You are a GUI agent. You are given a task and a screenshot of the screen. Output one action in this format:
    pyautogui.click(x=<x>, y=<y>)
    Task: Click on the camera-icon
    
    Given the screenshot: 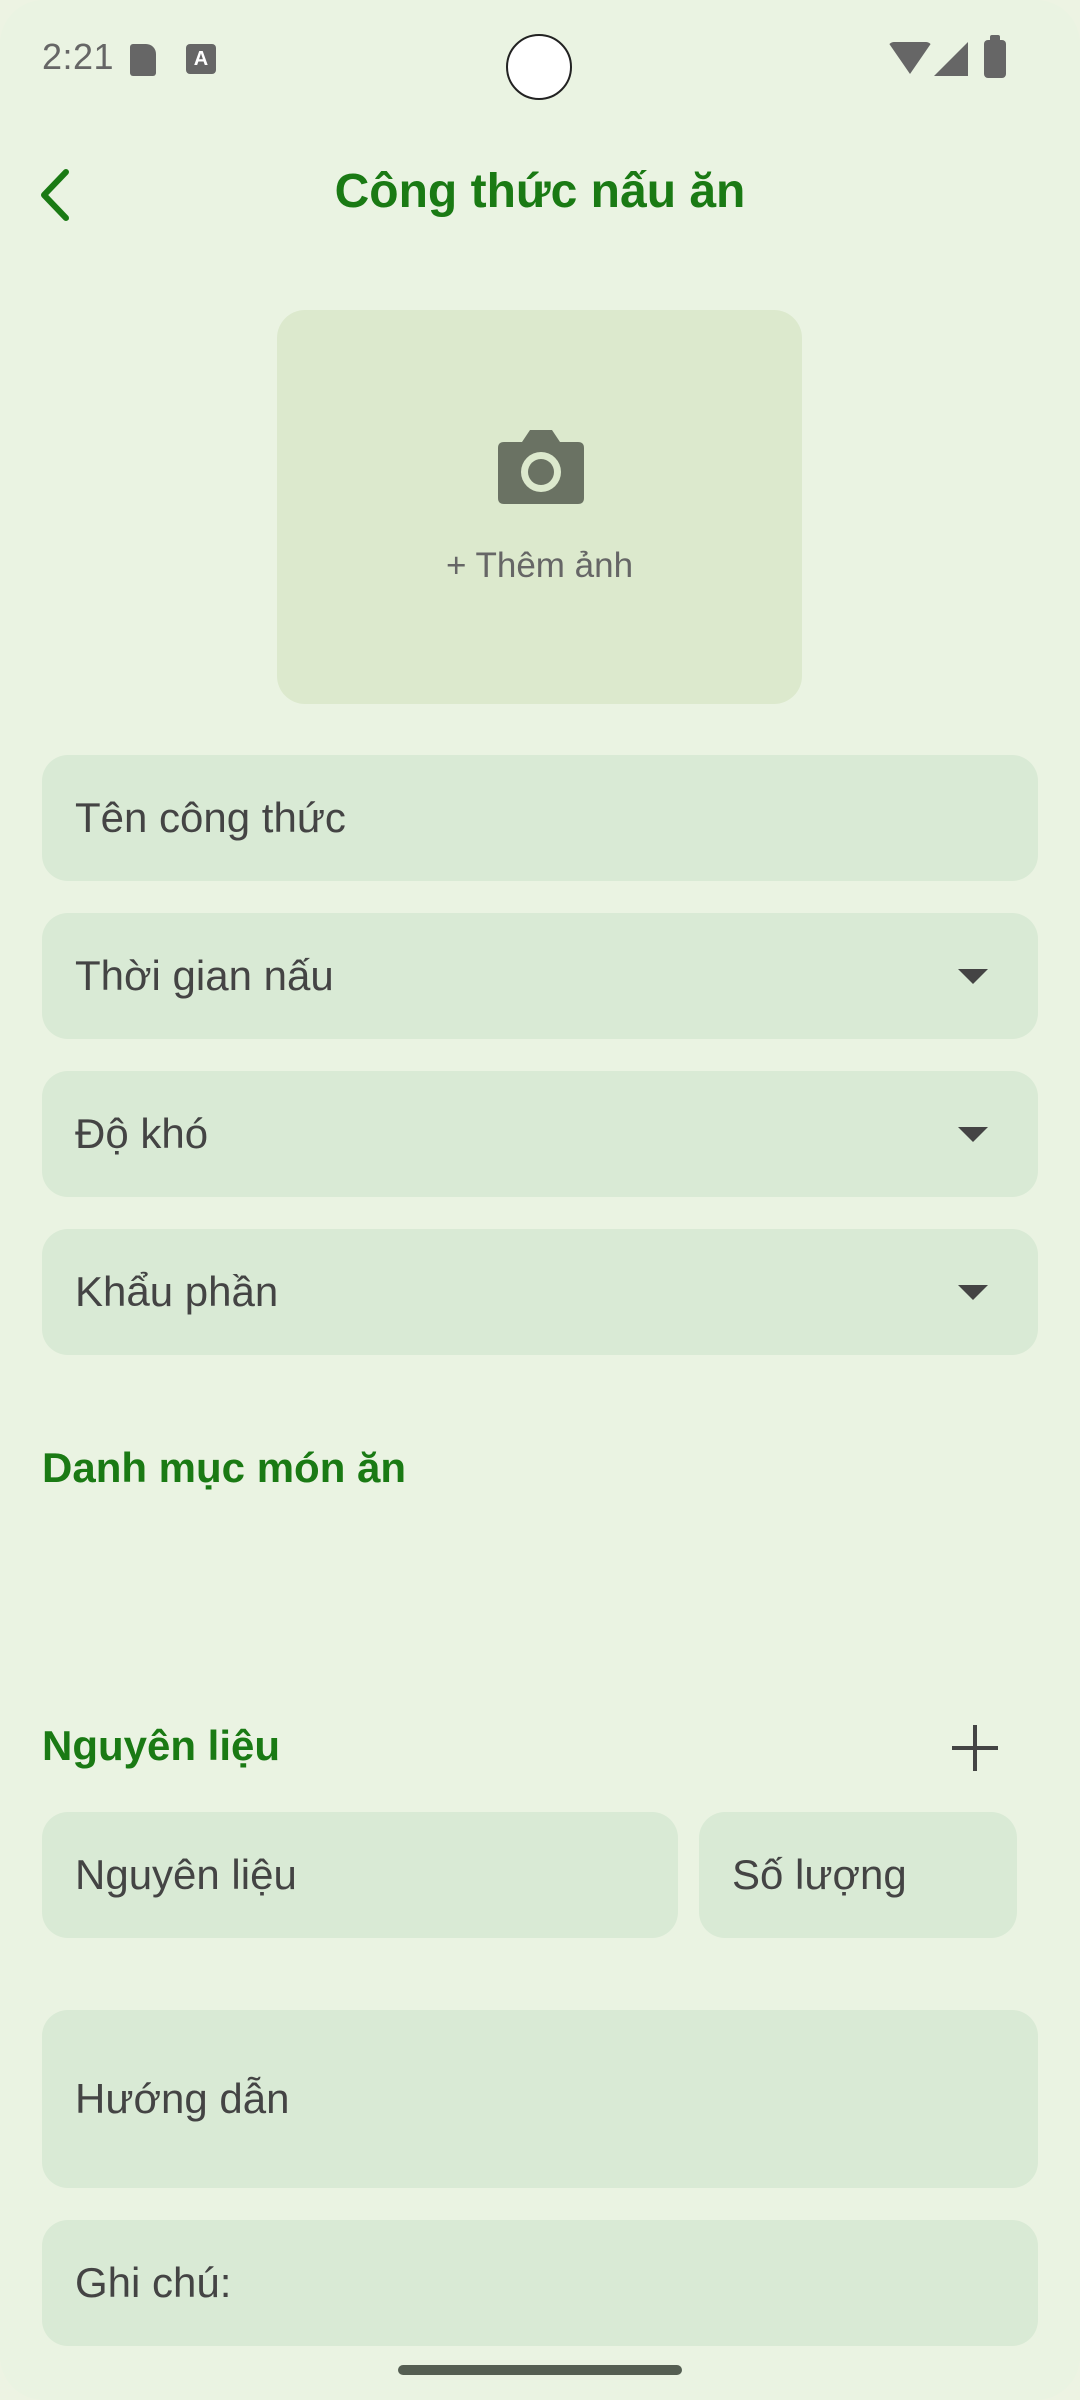 What is the action you would take?
    pyautogui.click(x=541, y=467)
    